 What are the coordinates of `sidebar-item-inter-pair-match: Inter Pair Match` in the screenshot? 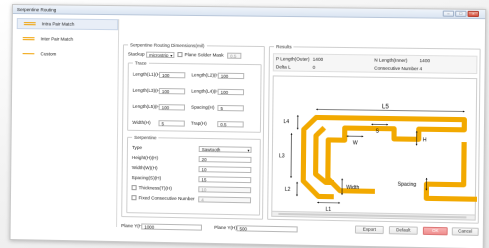 It's located at (67, 39).